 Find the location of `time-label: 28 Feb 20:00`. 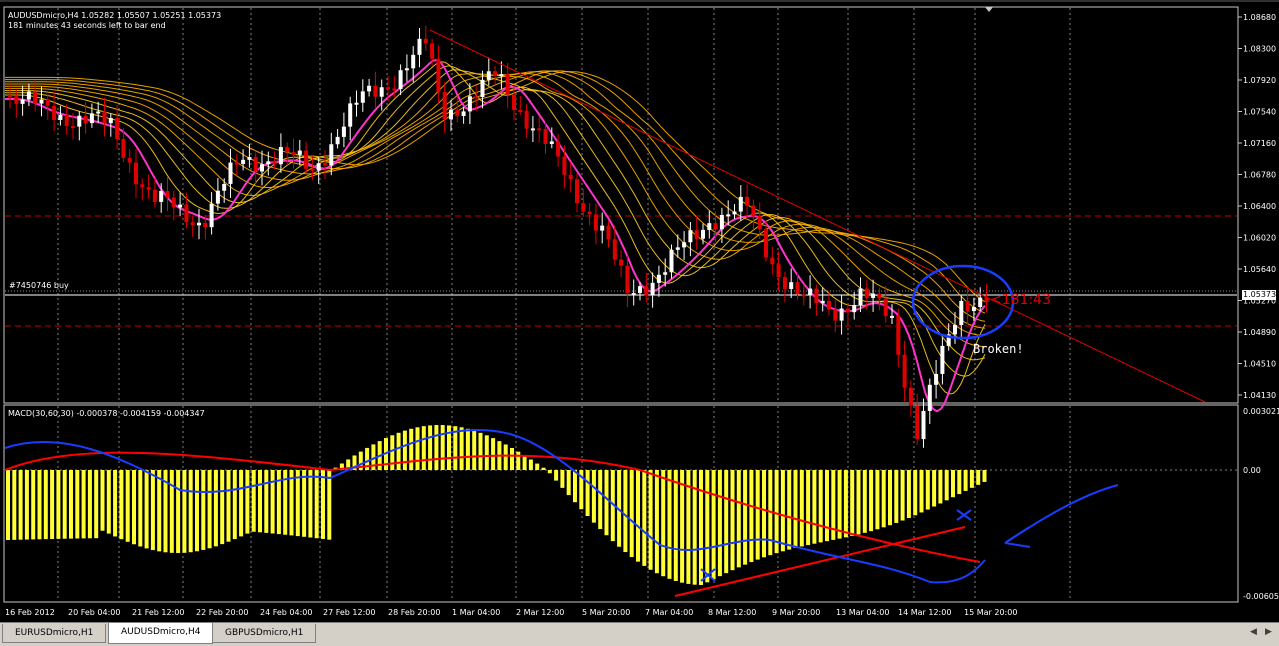

time-label: 28 Feb 20:00 is located at coordinates (414, 612).